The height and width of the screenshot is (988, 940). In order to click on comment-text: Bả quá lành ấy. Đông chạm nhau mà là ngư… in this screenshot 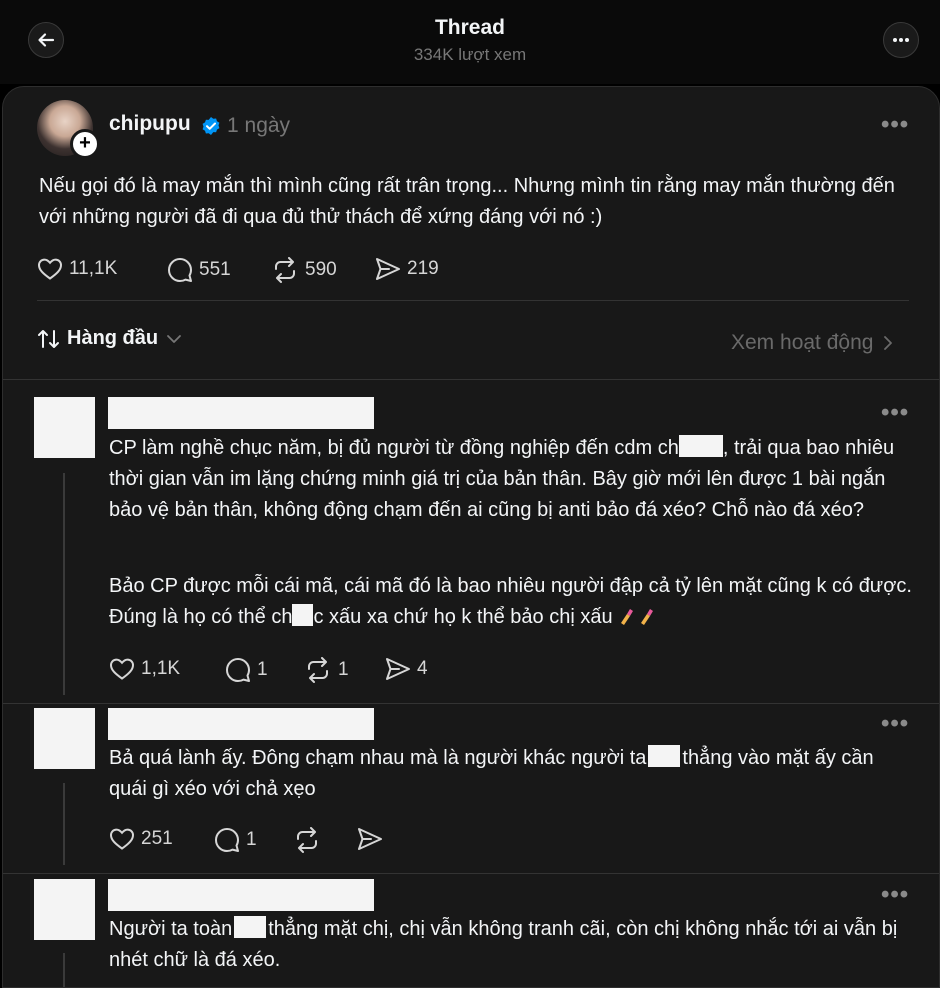, I will do `click(491, 772)`.